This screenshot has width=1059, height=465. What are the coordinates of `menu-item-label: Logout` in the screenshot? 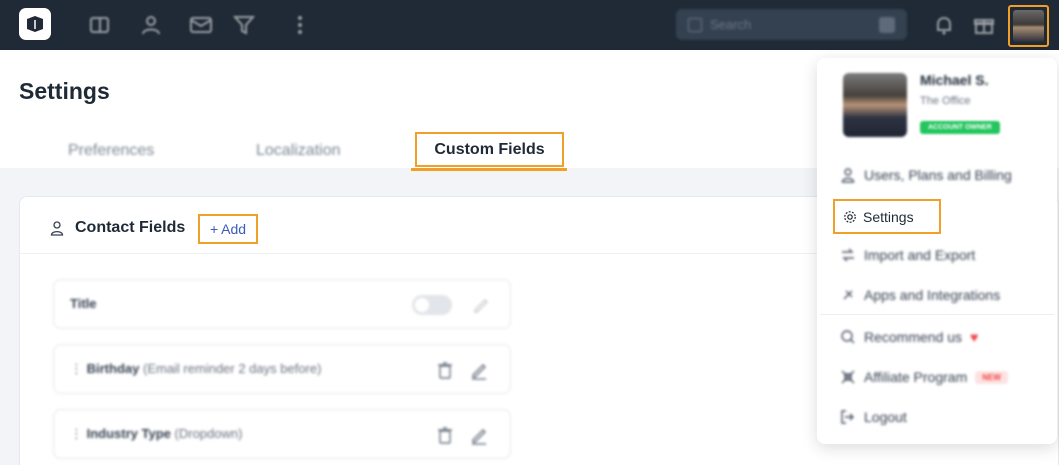 It's located at (885, 417).